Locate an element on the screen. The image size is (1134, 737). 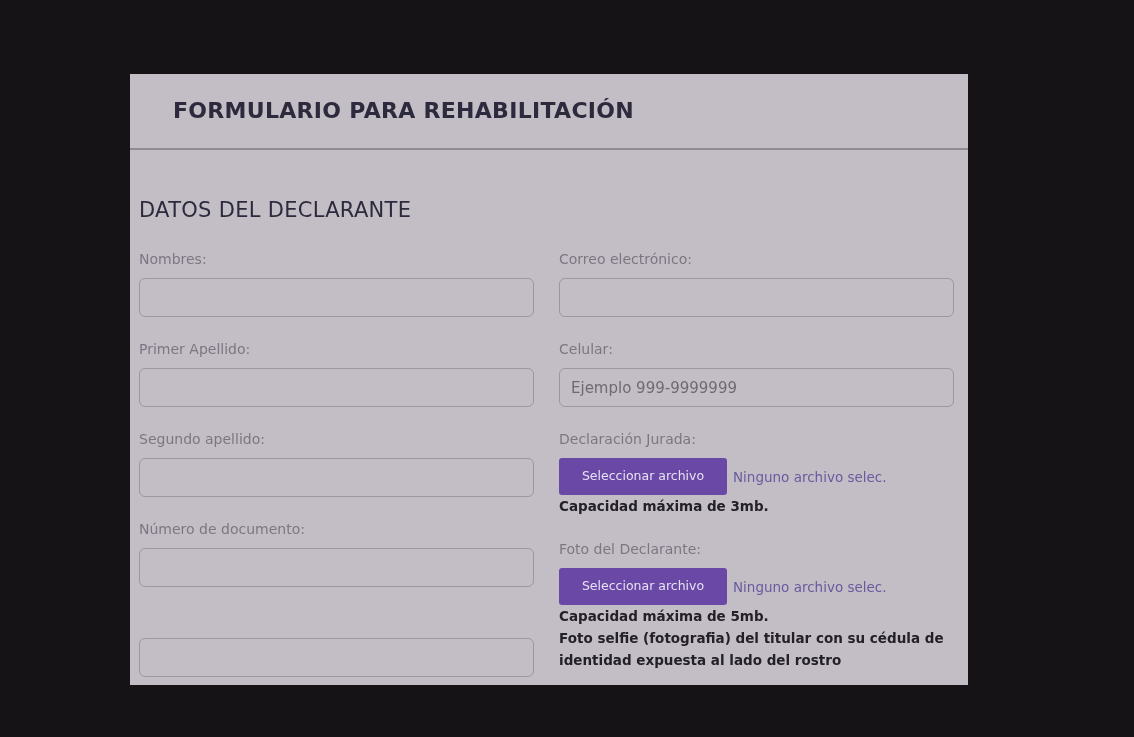
field-label: Nombres: is located at coordinates (173, 260).